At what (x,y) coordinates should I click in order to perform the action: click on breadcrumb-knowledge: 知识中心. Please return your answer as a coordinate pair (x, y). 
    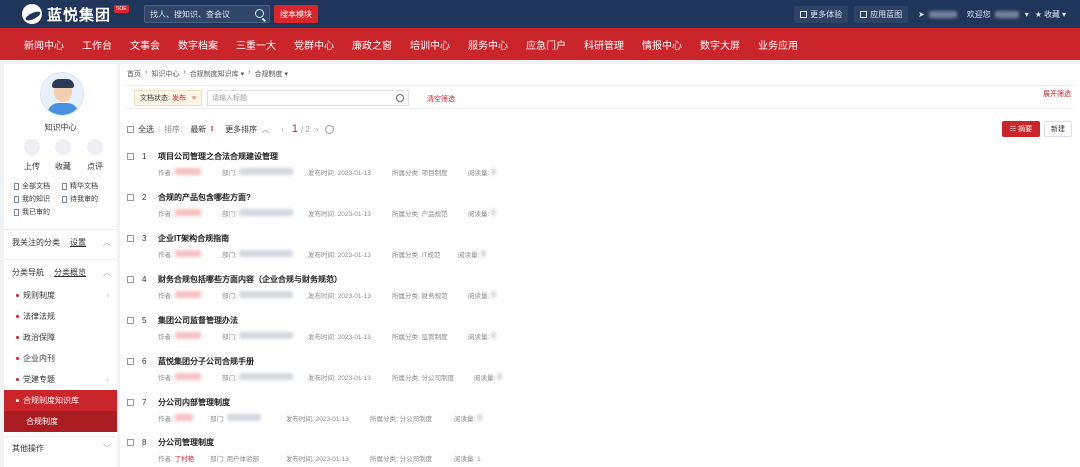
    Looking at the image, I should click on (165, 74).